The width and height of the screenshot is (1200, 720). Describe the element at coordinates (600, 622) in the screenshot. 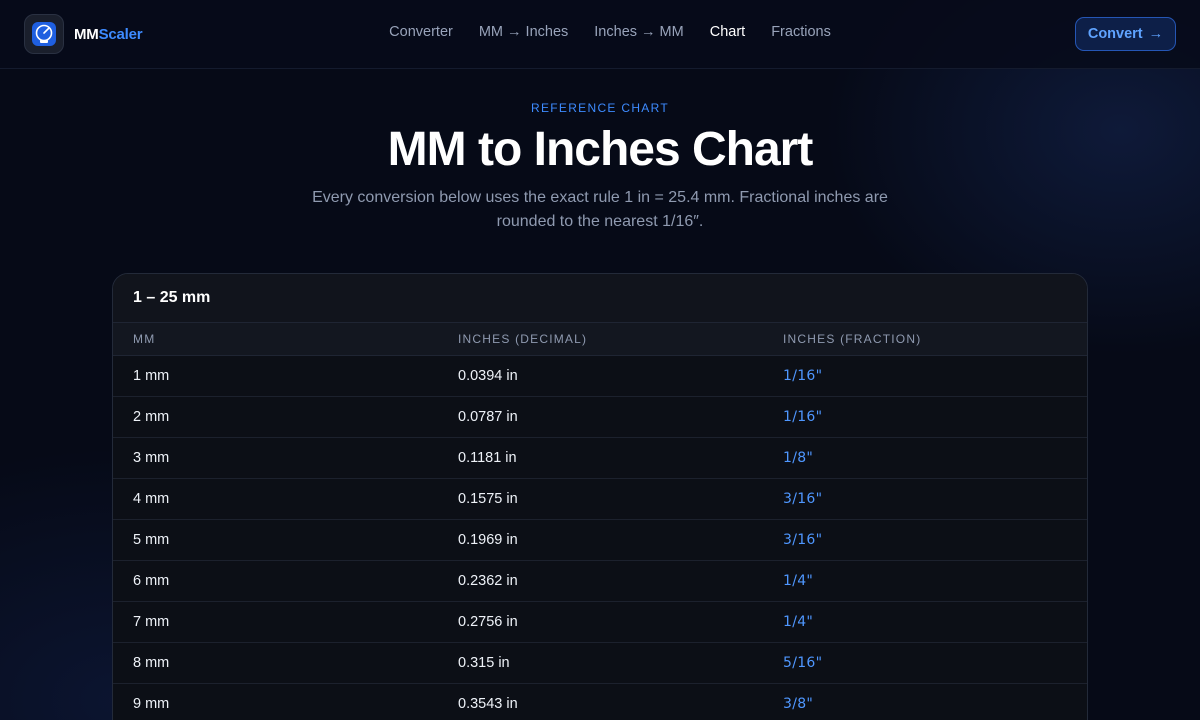

I see `table-row: 7 mm 0.2756 in 1/4"` at that location.